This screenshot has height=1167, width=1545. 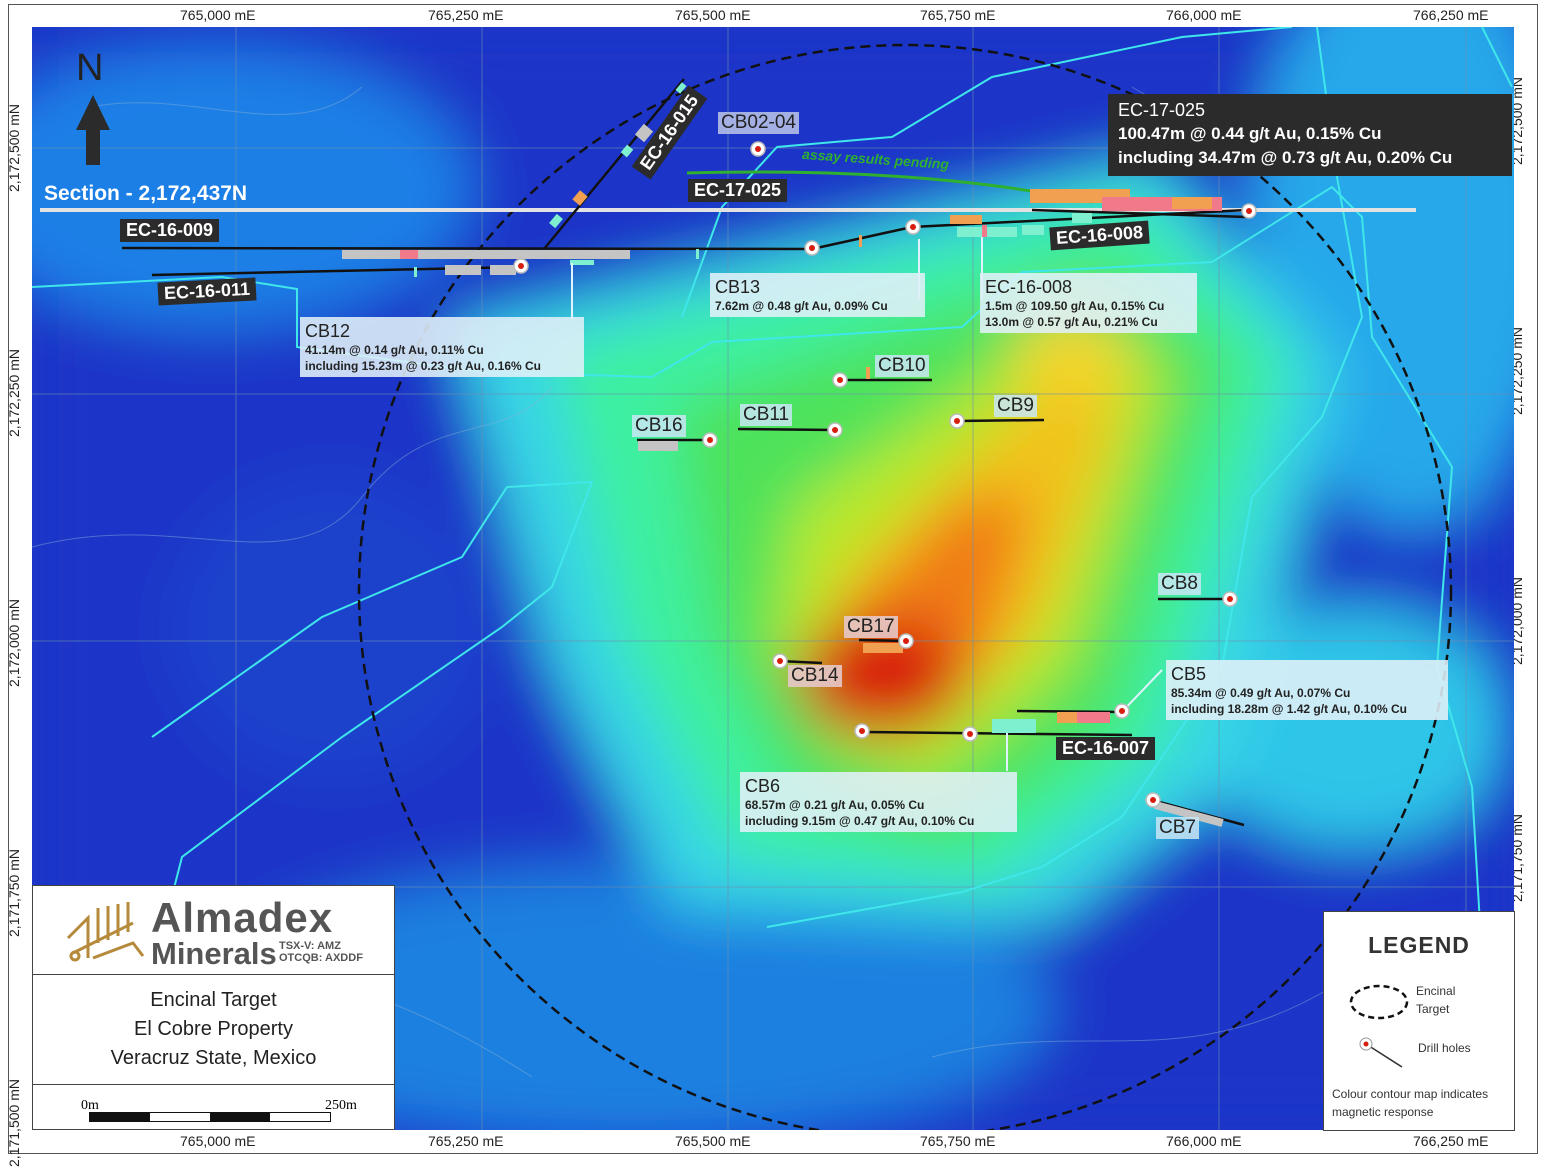 I want to click on callout-line: including 34.47m @ 0.73 g/t Au, 0.20% Cu, so click(x=1285, y=157).